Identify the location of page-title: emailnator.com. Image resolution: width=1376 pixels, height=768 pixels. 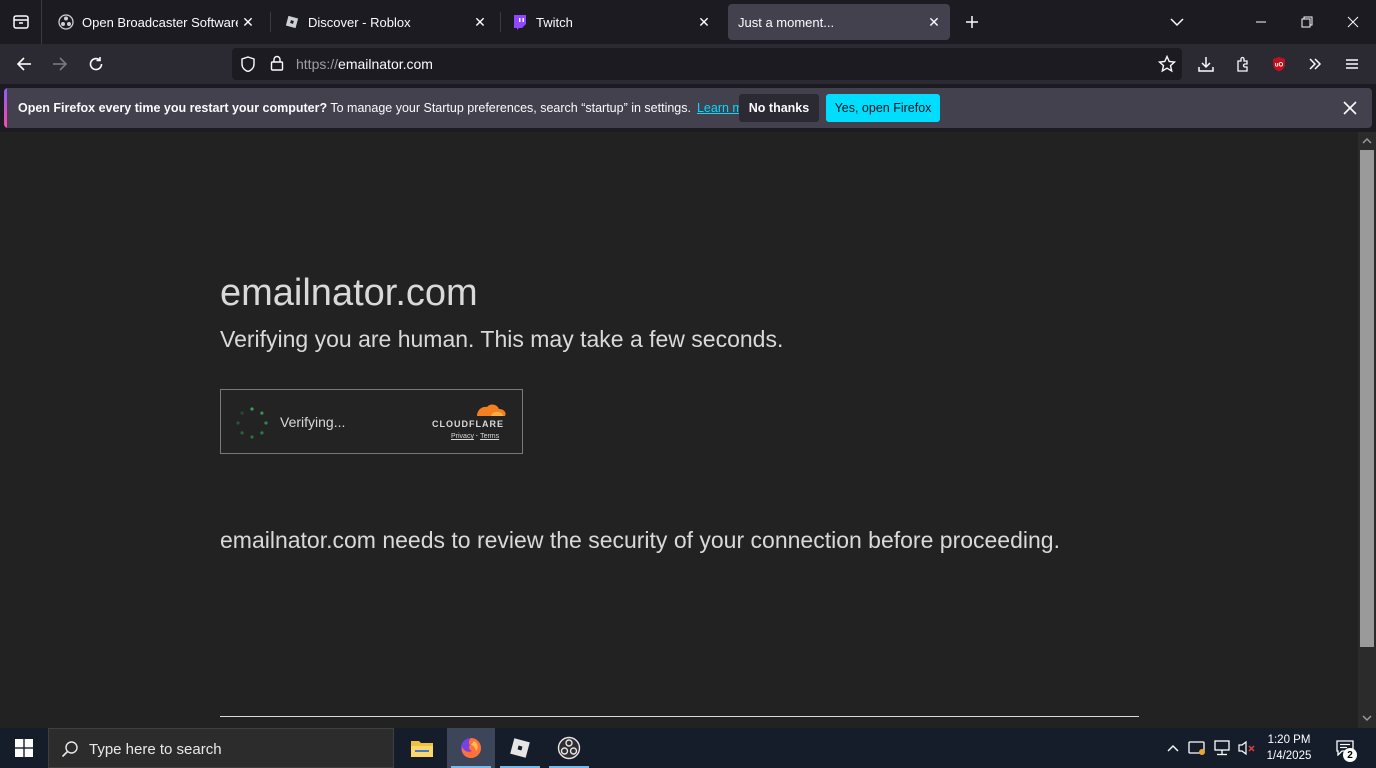
(349, 293).